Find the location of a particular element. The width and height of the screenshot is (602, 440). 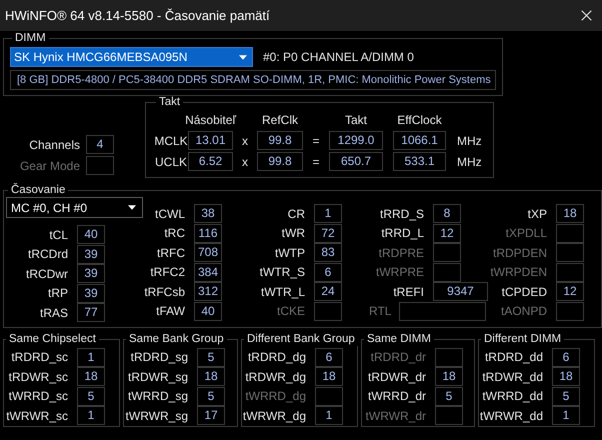

field-label: tWR is located at coordinates (293, 233).